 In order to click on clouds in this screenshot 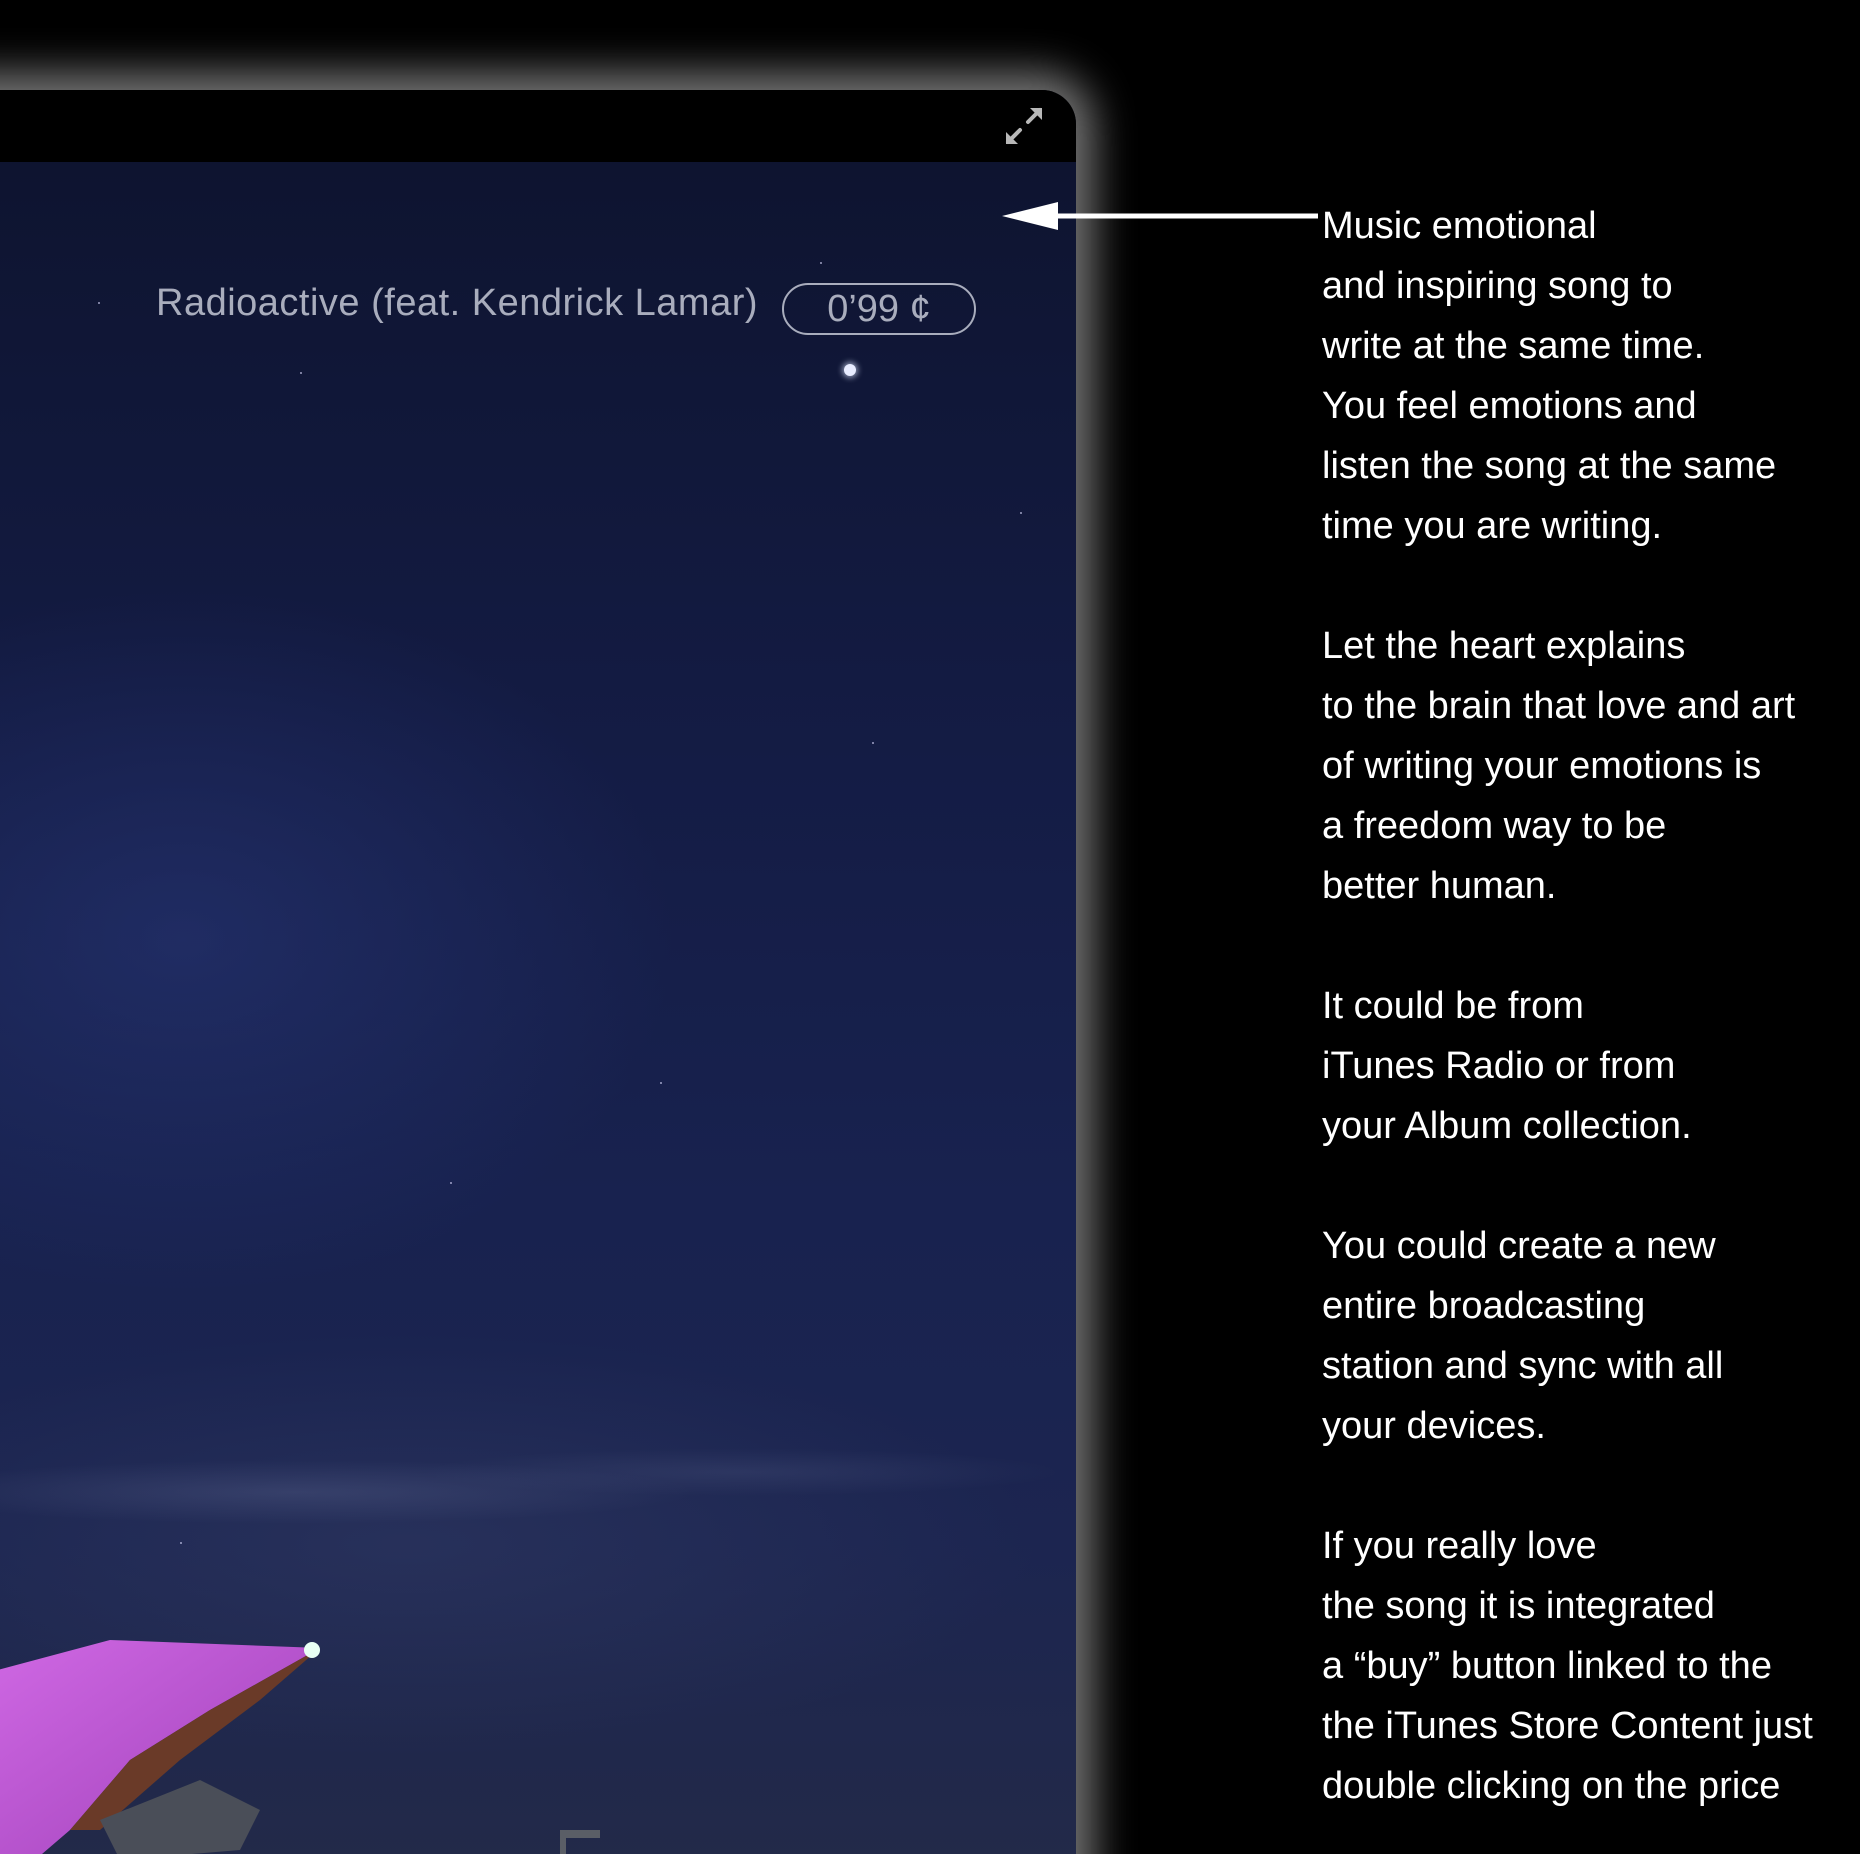, I will do `click(538, 1492)`.